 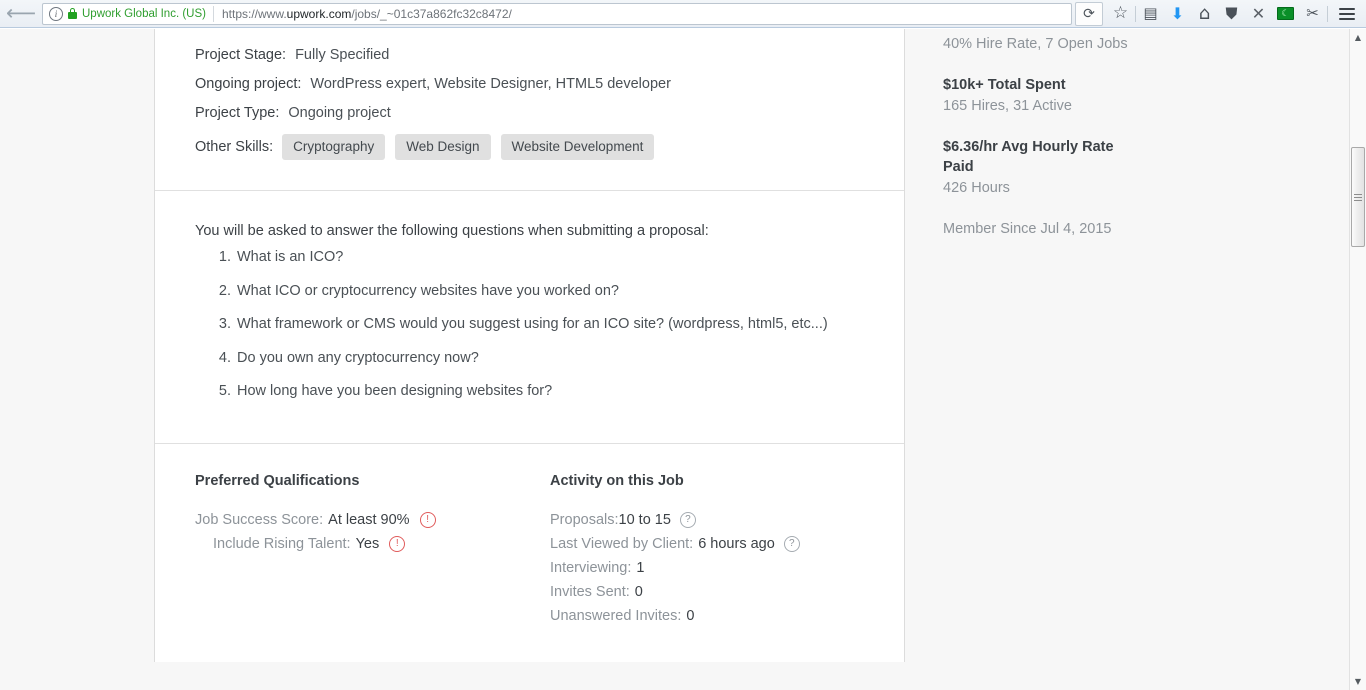 What do you see at coordinates (591, 567) in the screenshot?
I see `stat-label: Interviewing:` at bounding box center [591, 567].